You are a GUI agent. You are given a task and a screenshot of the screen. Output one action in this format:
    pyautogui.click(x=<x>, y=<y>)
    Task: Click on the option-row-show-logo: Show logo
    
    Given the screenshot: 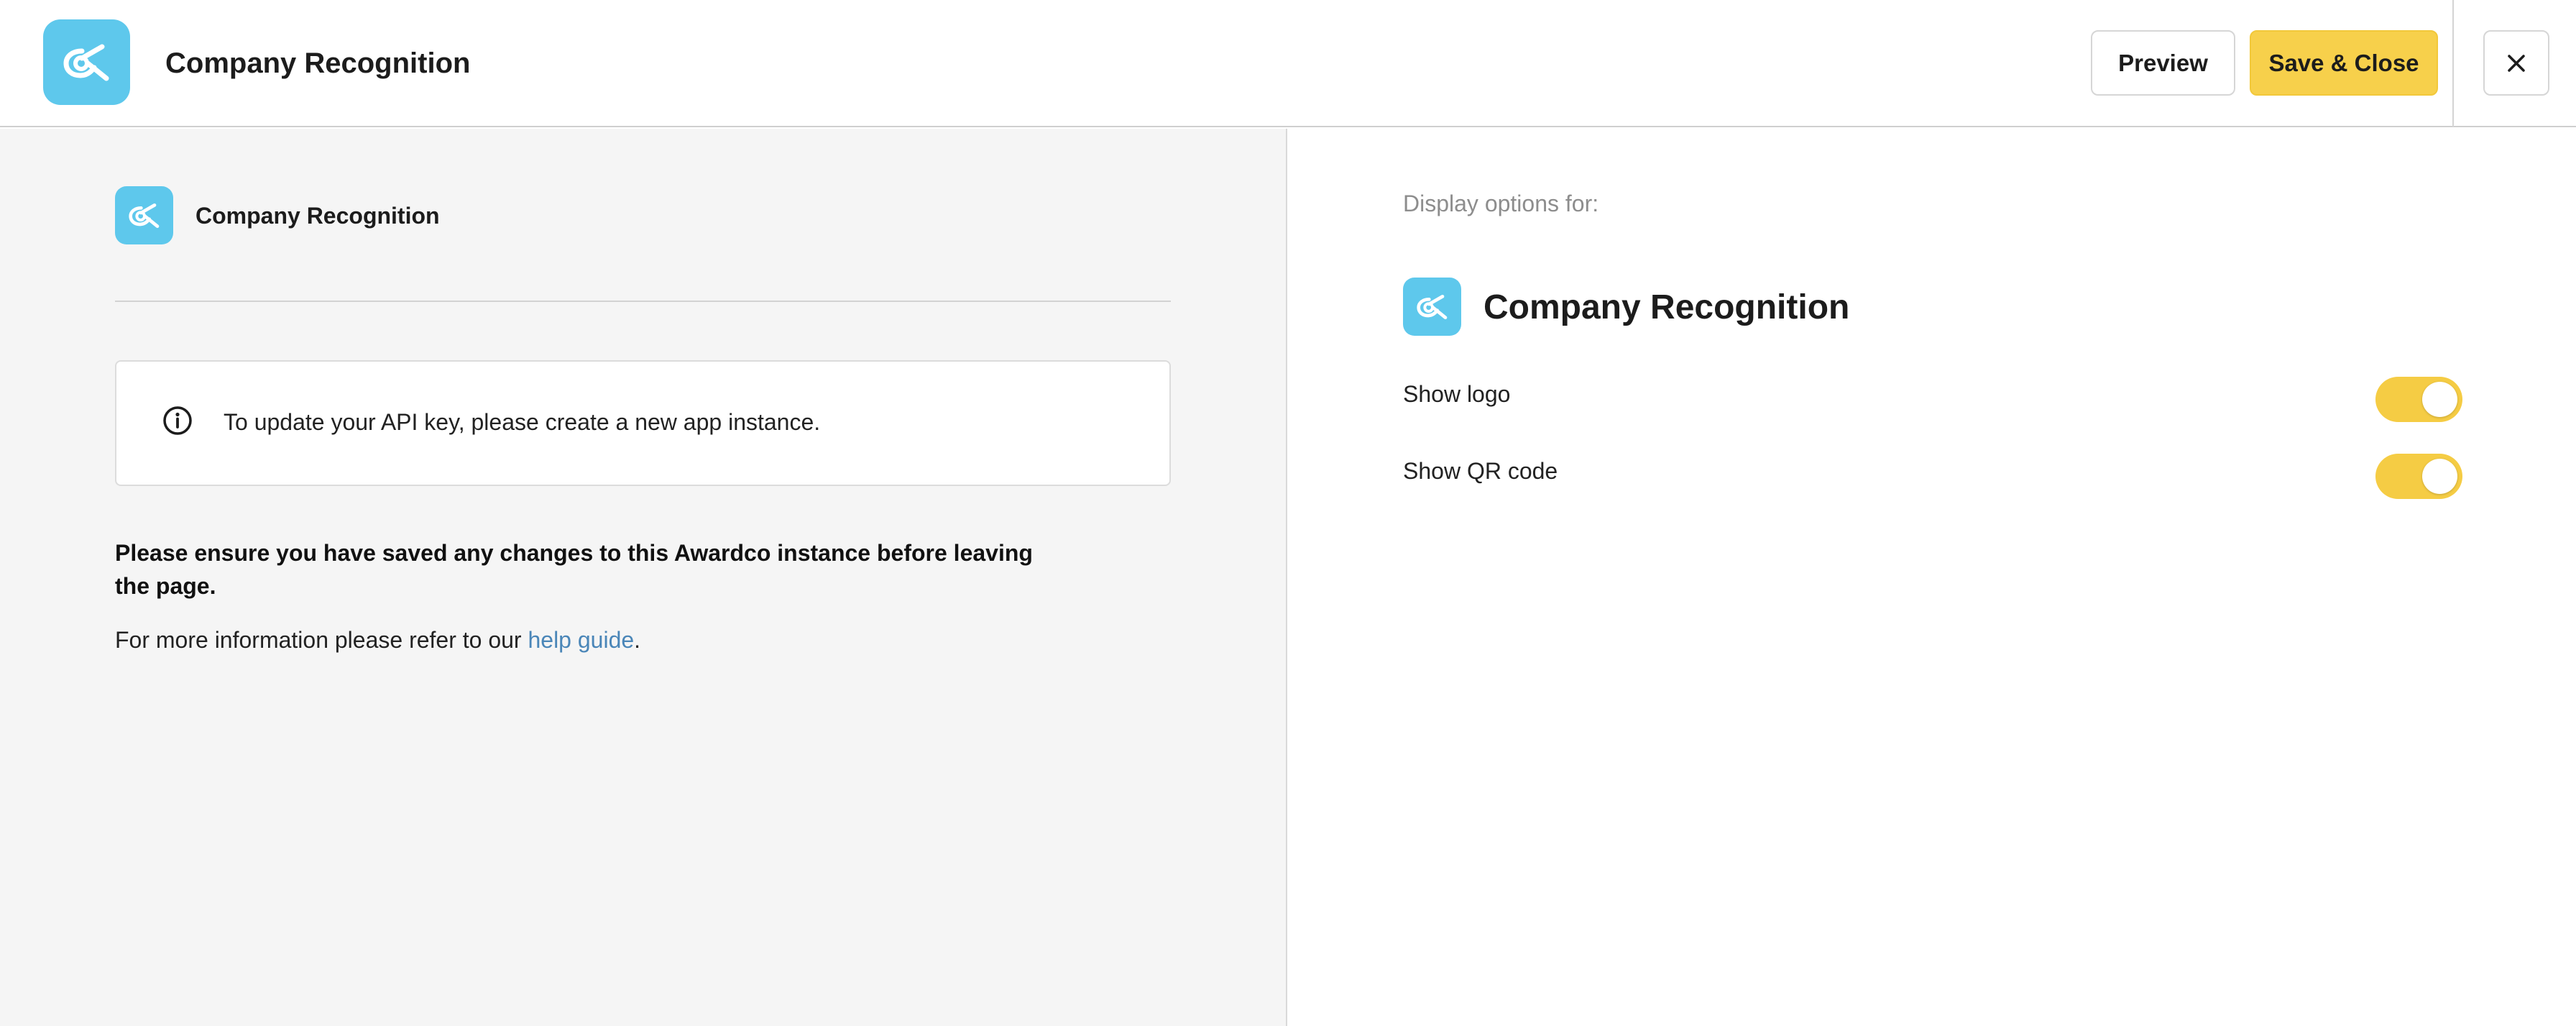 What is the action you would take?
    pyautogui.click(x=1932, y=397)
    